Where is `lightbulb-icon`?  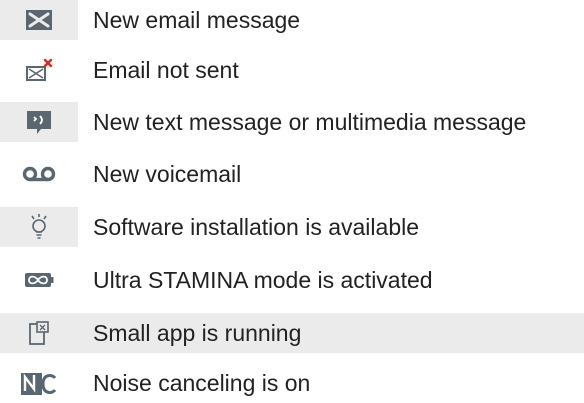 lightbulb-icon is located at coordinates (39, 227).